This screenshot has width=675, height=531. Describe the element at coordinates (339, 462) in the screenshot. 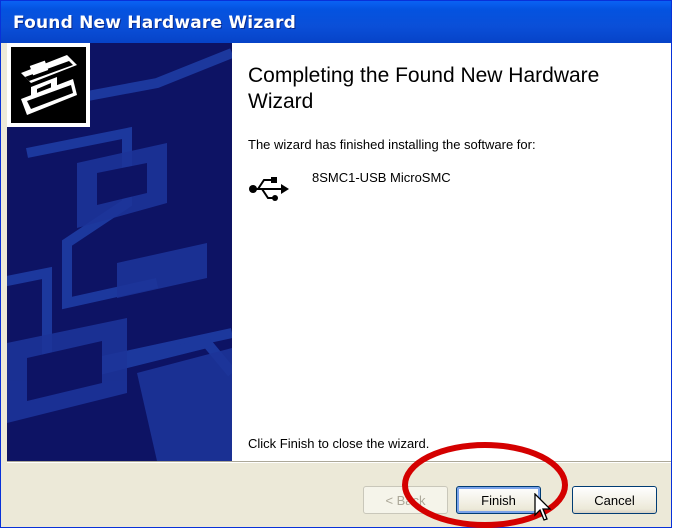

I see `button-divider` at that location.